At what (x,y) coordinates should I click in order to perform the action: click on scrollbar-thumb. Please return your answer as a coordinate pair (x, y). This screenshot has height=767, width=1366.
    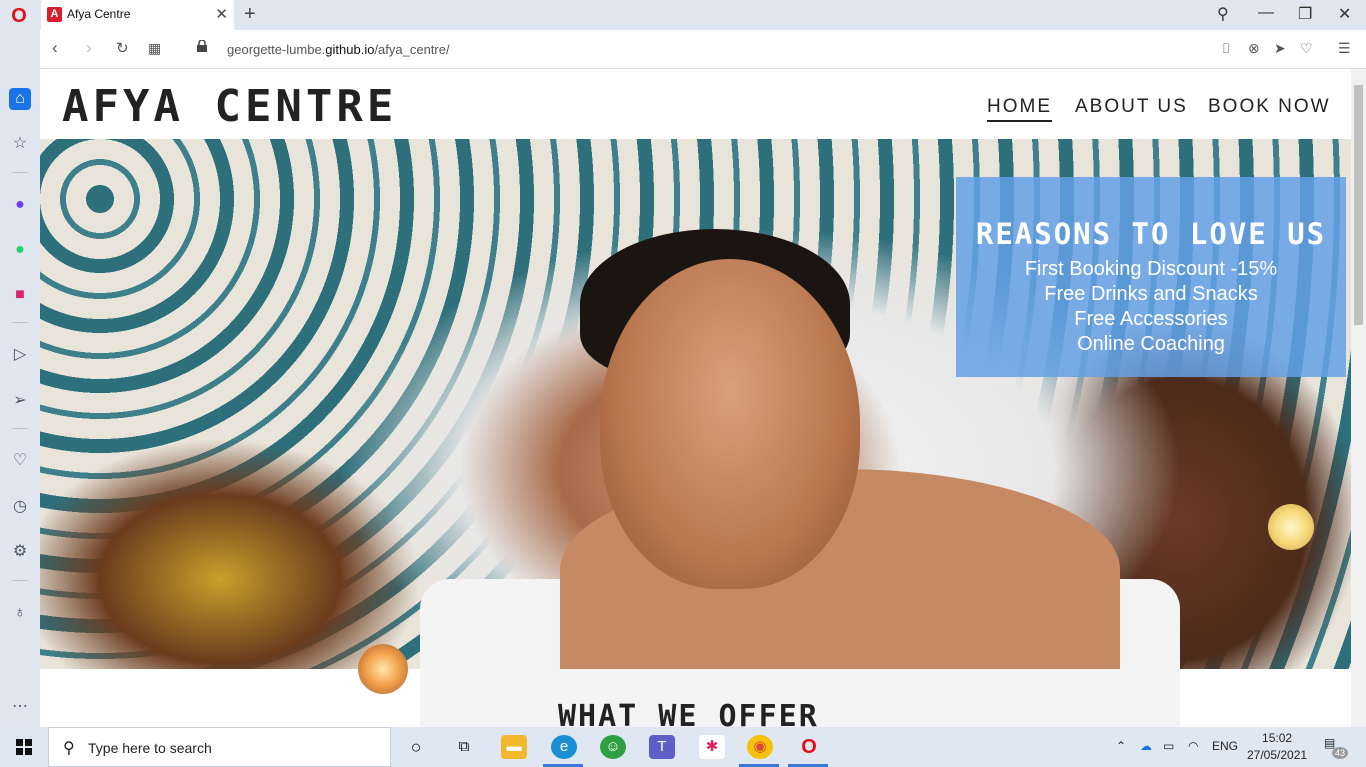
    Looking at the image, I should click on (1358, 205).